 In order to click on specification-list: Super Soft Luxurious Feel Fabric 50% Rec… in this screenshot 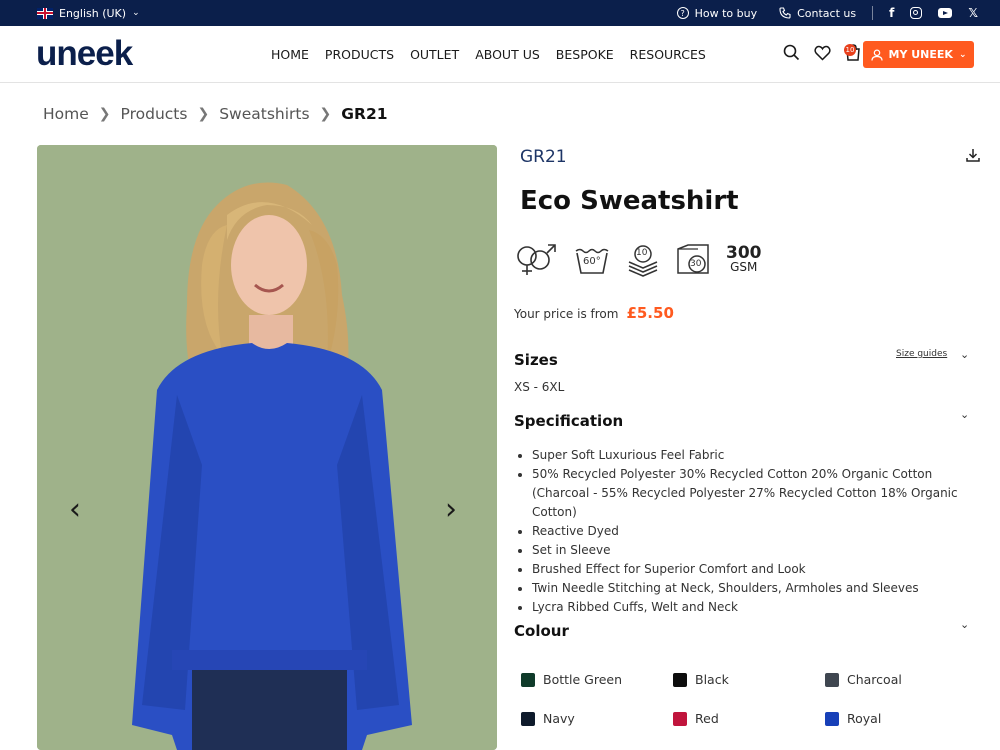, I will do `click(757, 531)`.